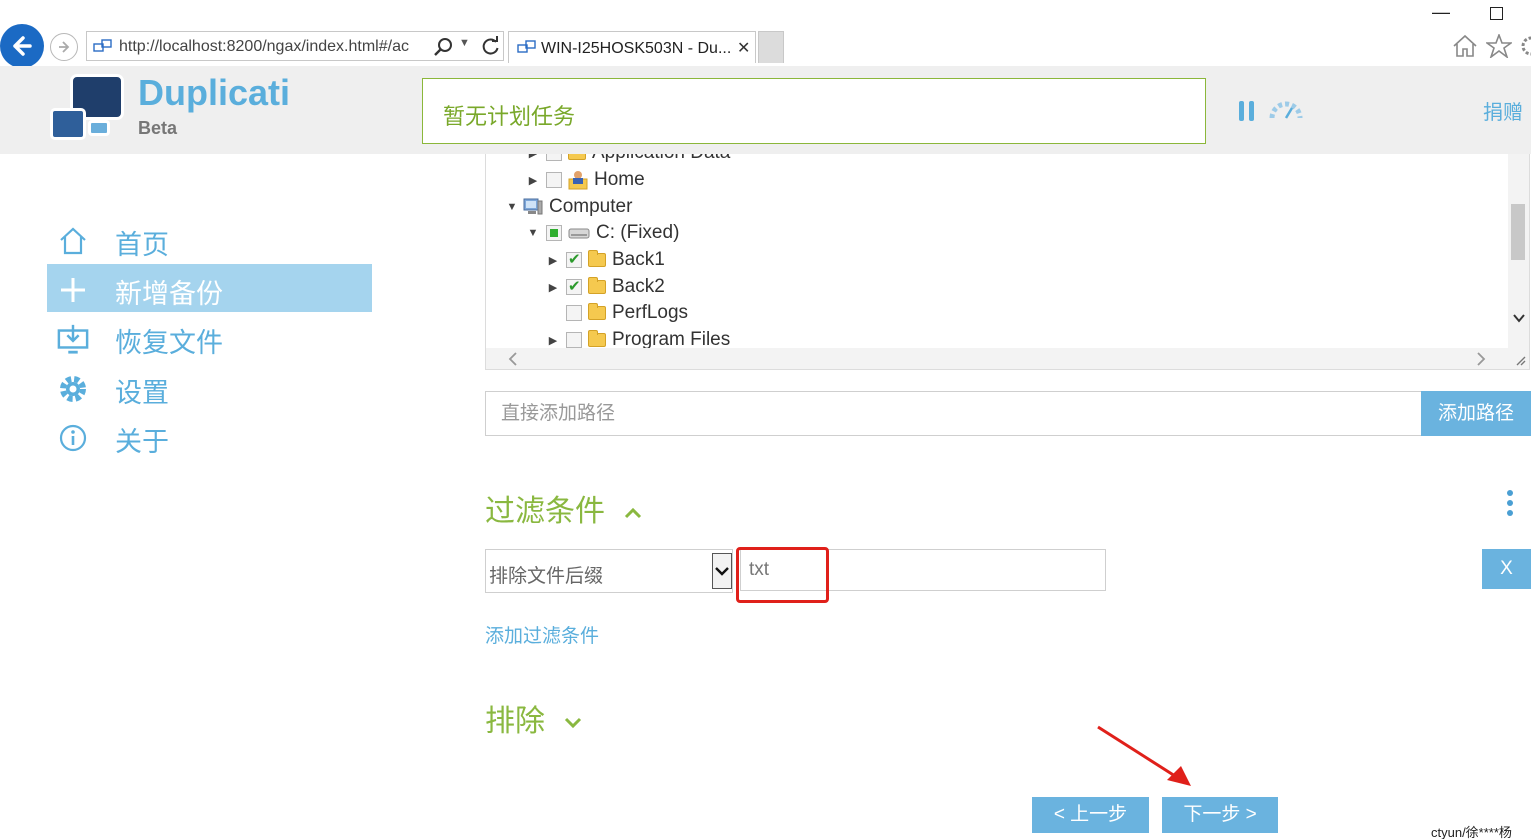 Image resolution: width=1531 pixels, height=839 pixels. I want to click on sidebar-item-label: 设置, so click(142, 393).